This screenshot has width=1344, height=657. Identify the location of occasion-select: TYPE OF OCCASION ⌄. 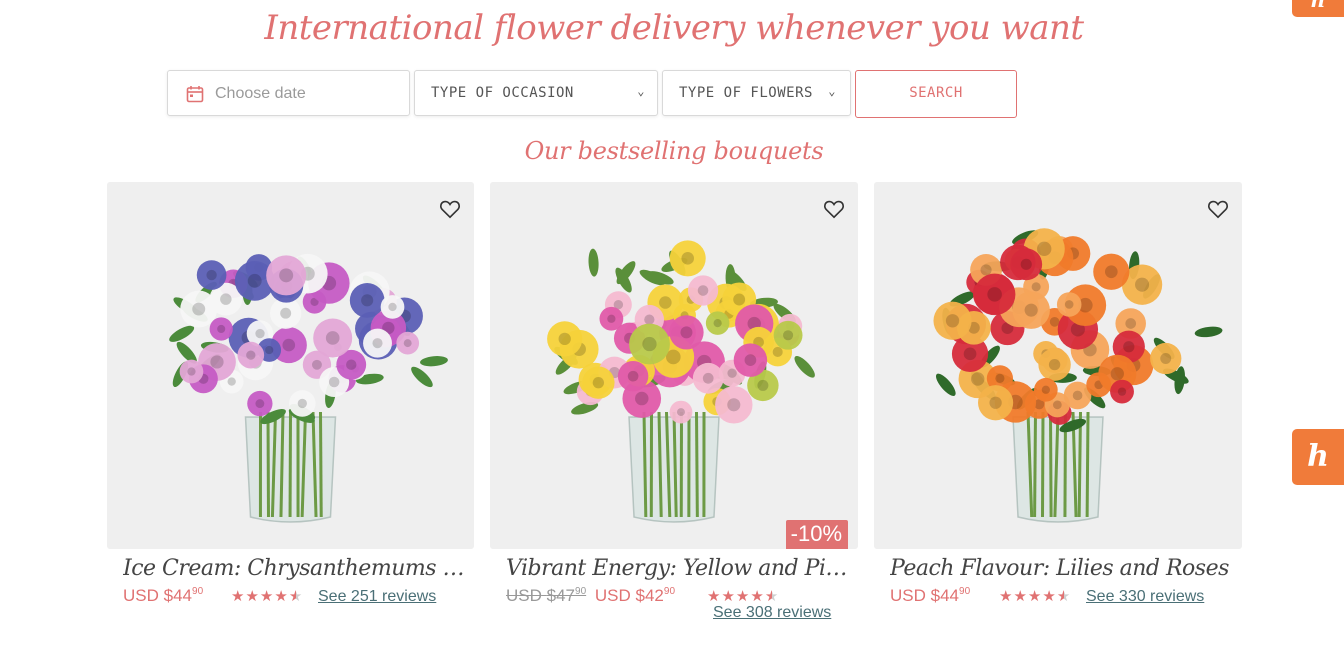
(536, 93).